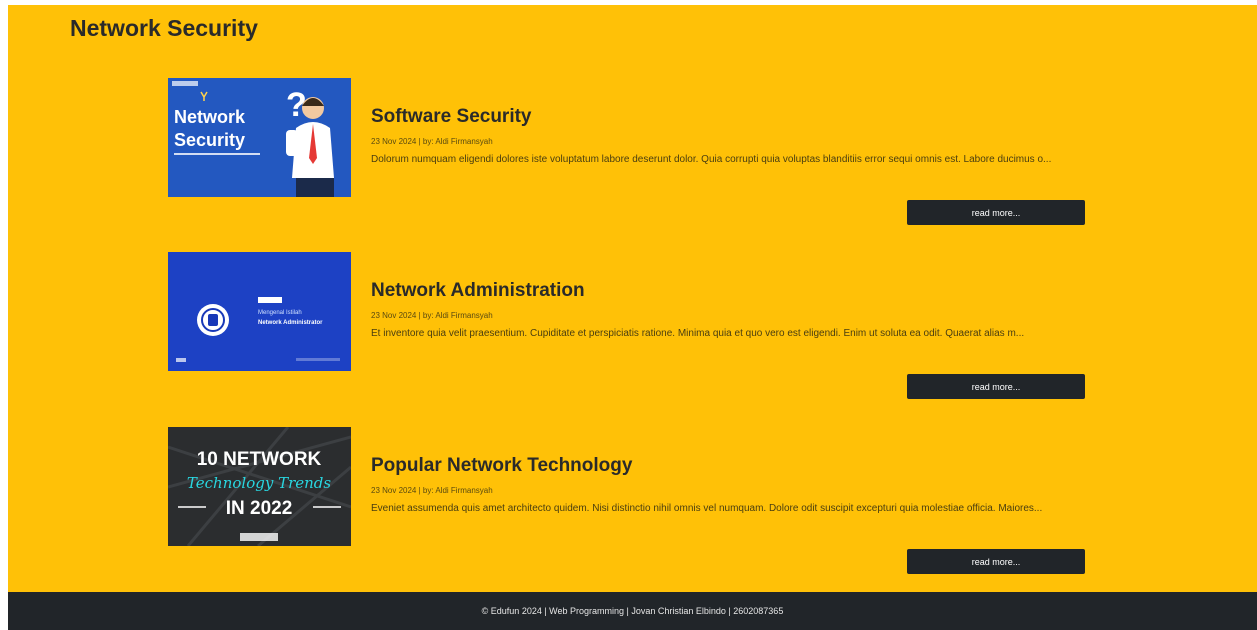 Image resolution: width=1257 pixels, height=630 pixels. What do you see at coordinates (451, 117) in the screenshot?
I see `article-title: Software Security` at bounding box center [451, 117].